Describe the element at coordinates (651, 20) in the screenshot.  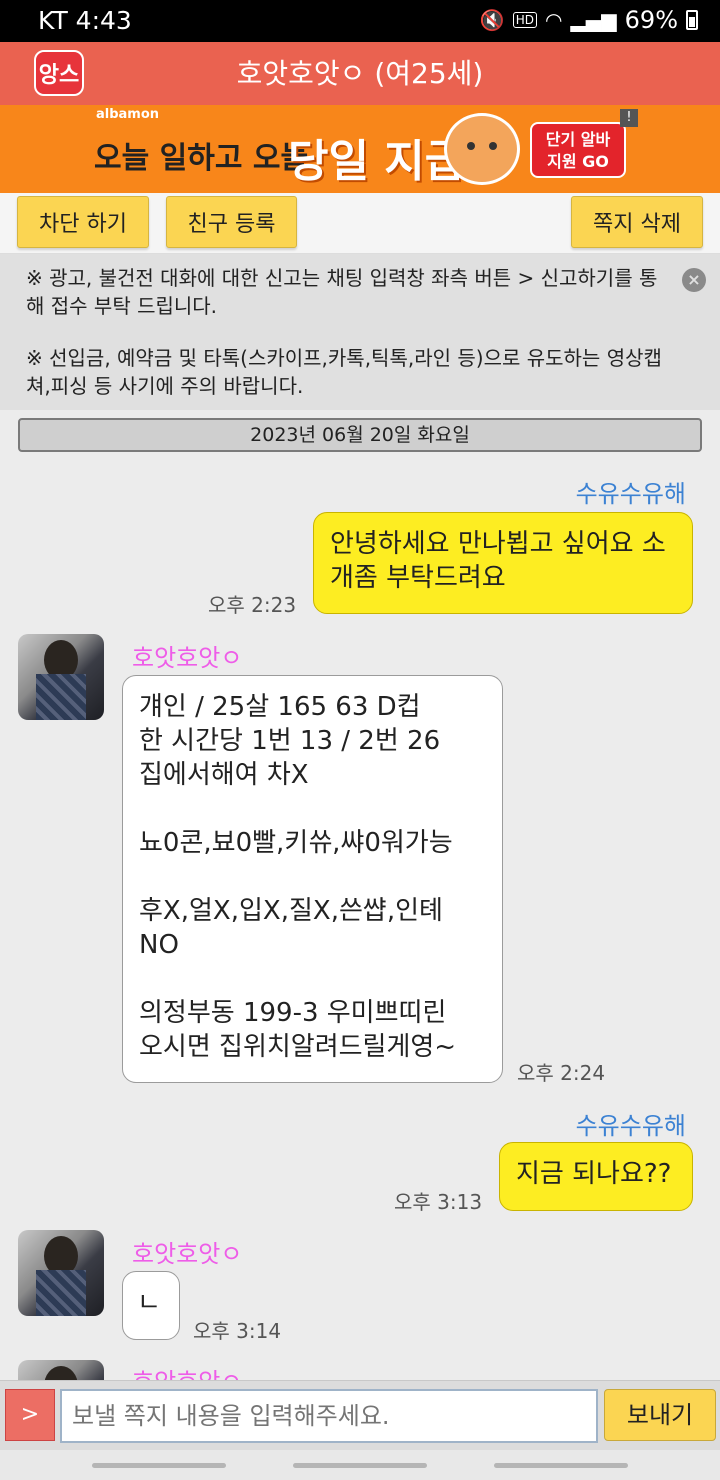
I see `battery-percent: 69%` at that location.